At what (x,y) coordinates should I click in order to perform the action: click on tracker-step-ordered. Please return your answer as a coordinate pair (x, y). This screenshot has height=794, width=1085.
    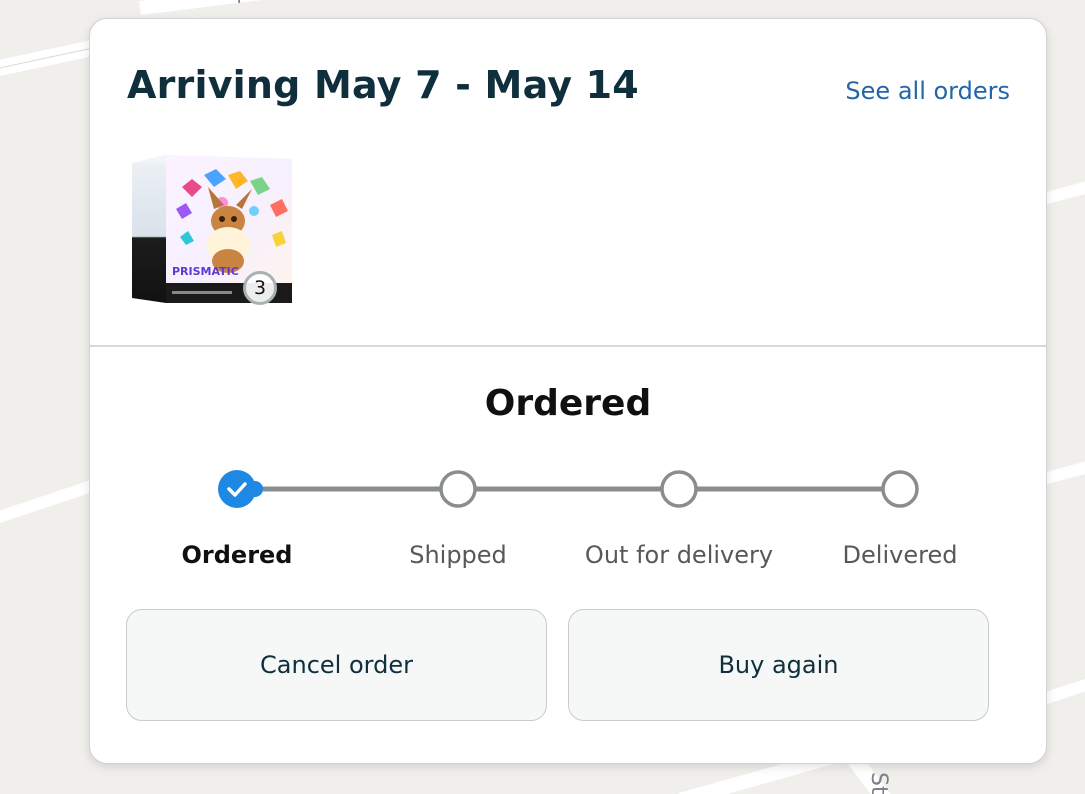
    Looking at the image, I should click on (240, 489).